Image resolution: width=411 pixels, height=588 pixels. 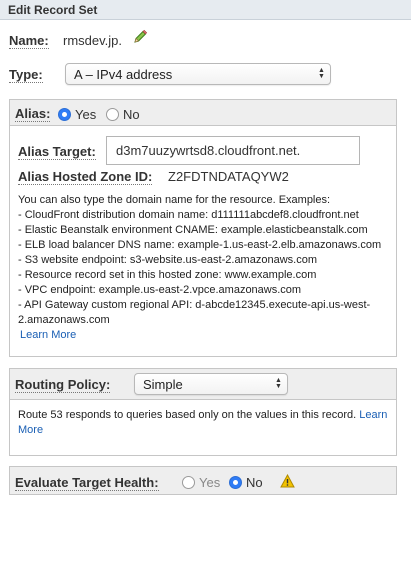 I want to click on alias-no-radio, so click(x=112, y=114).